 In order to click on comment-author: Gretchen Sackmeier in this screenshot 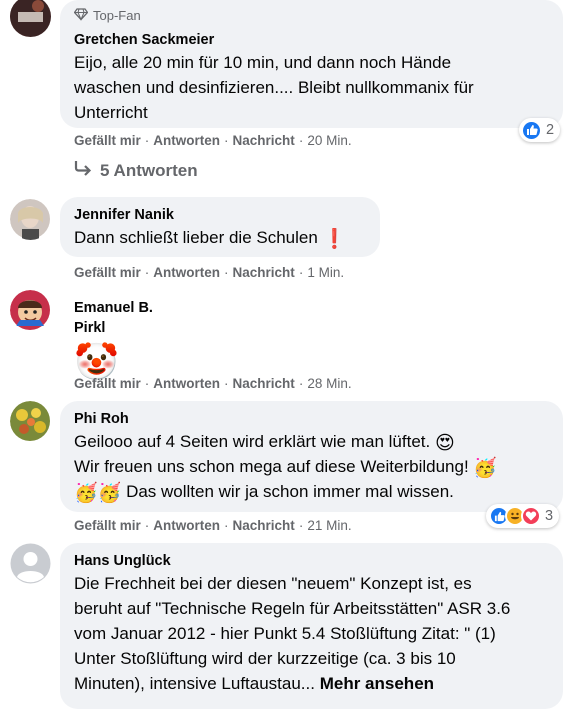, I will do `click(311, 40)`.